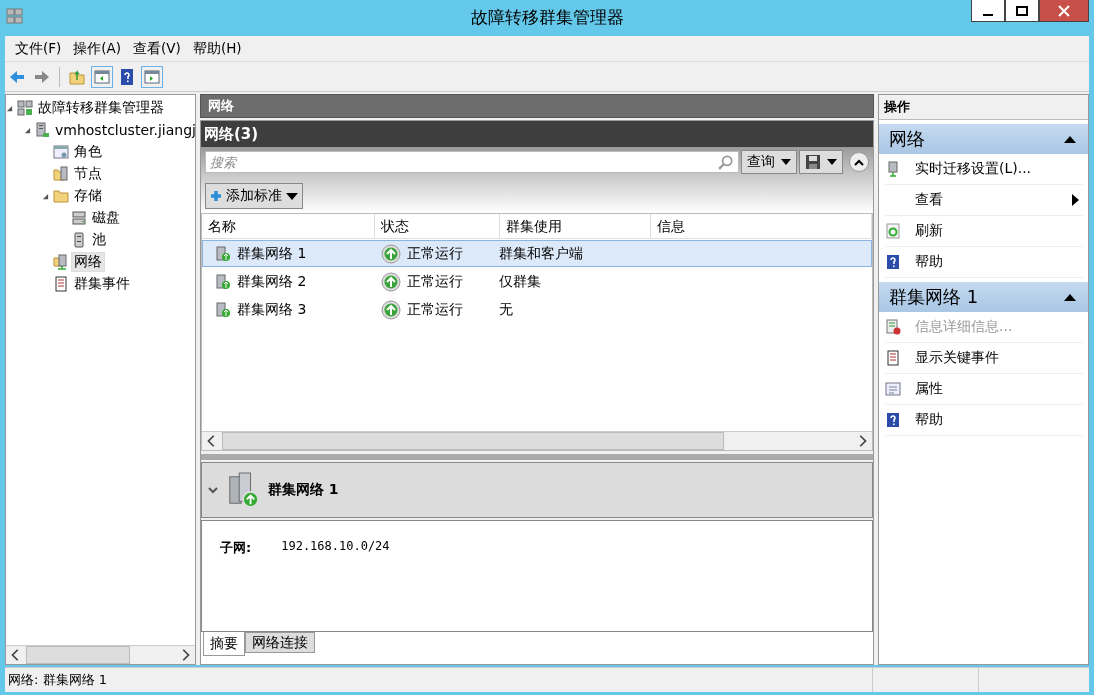 This screenshot has height=695, width=1094. I want to click on cluster-use-text: 群集和客户端, so click(541, 253).